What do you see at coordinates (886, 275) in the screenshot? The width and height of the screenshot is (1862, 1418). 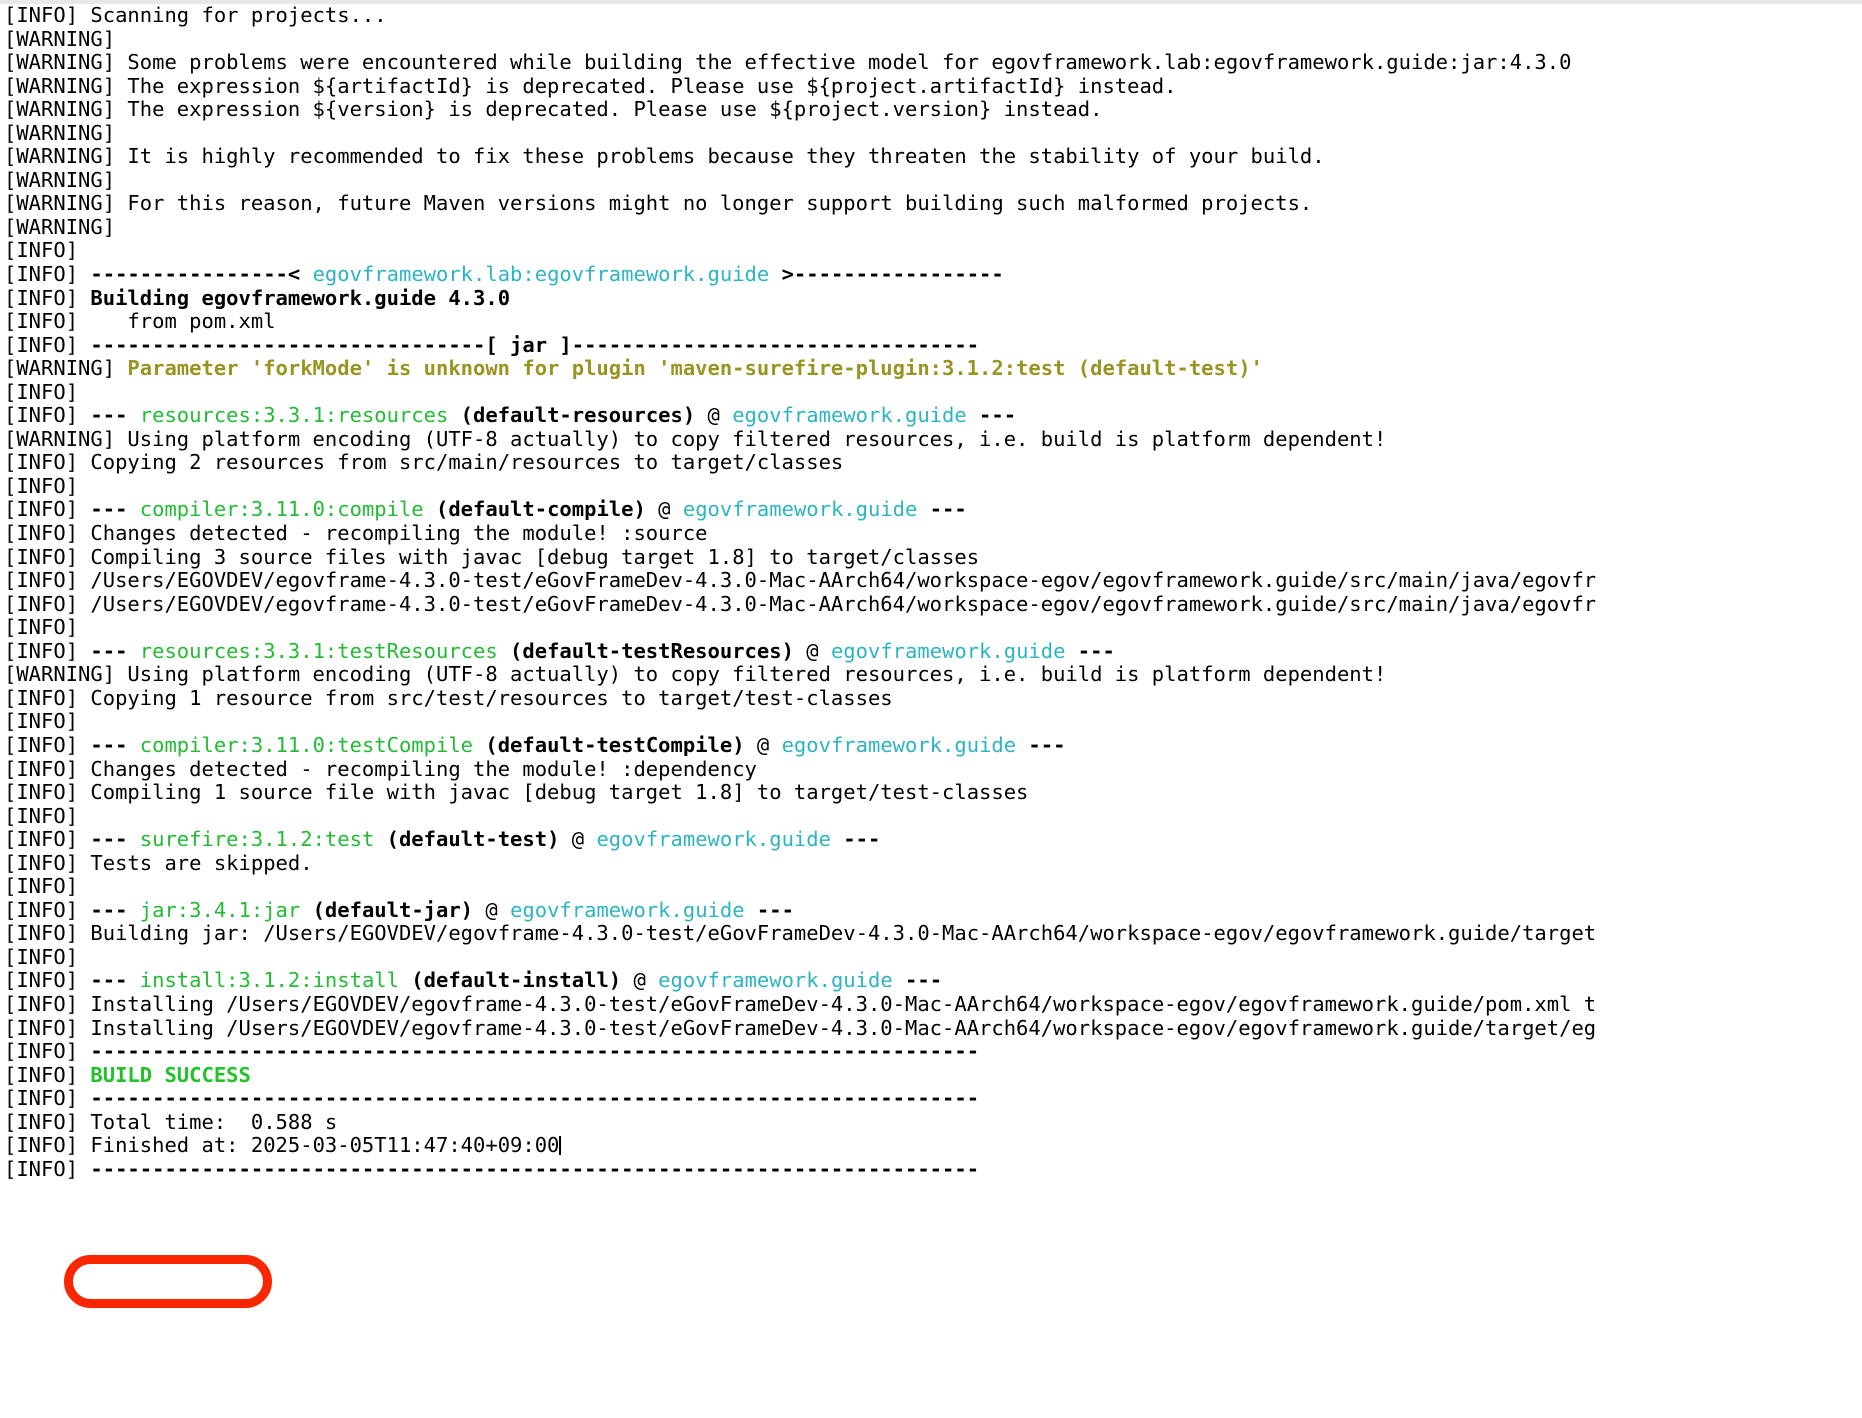 I see `log-segment: >-----------------` at bounding box center [886, 275].